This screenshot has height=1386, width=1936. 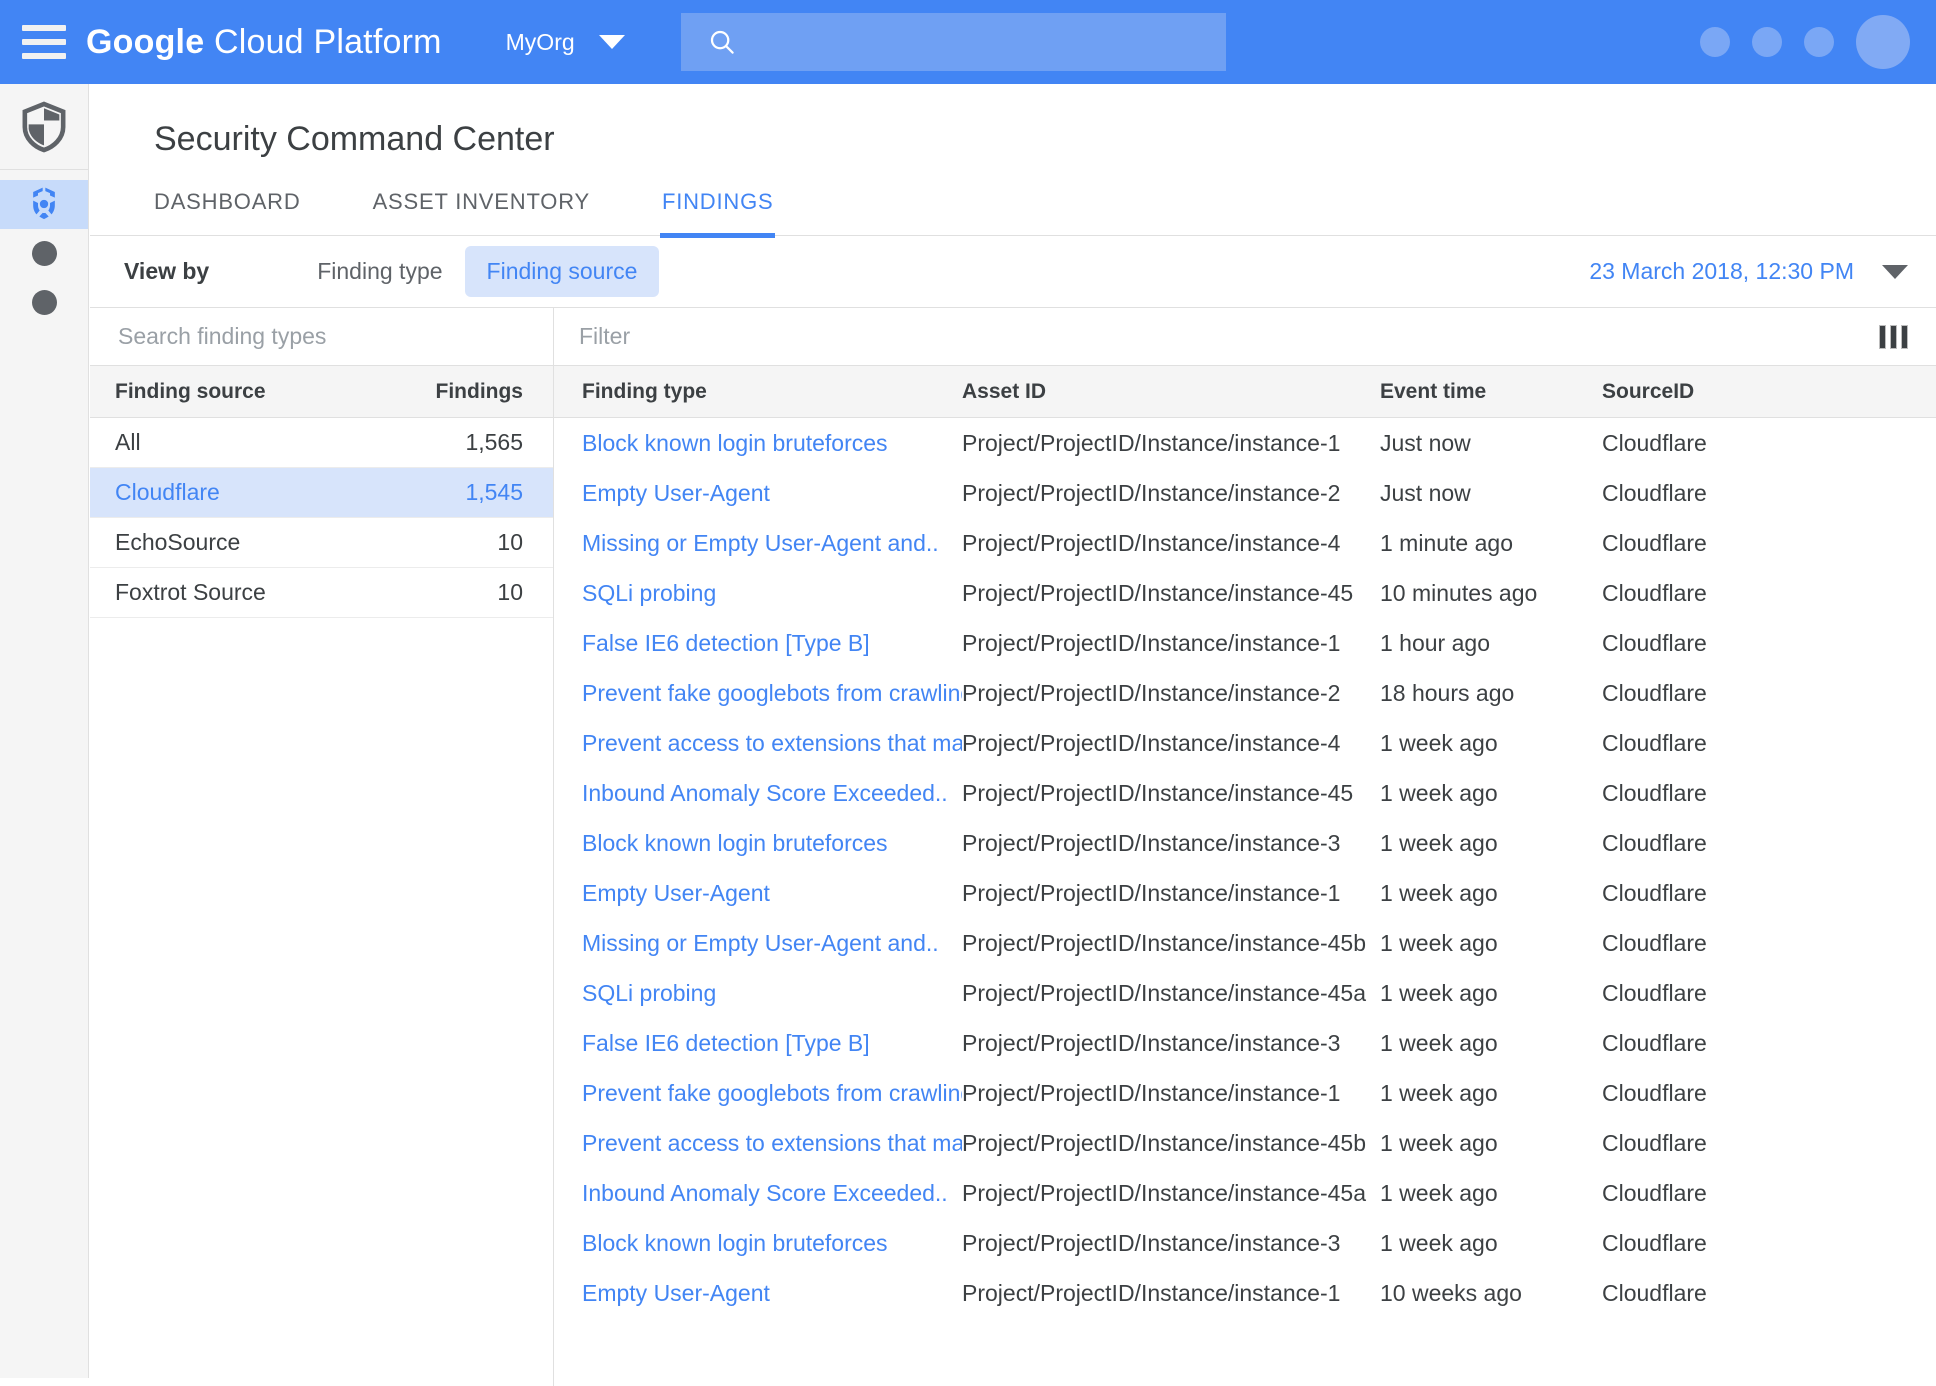 What do you see at coordinates (1722, 392) in the screenshot?
I see `column-header-source-id: SourceID` at bounding box center [1722, 392].